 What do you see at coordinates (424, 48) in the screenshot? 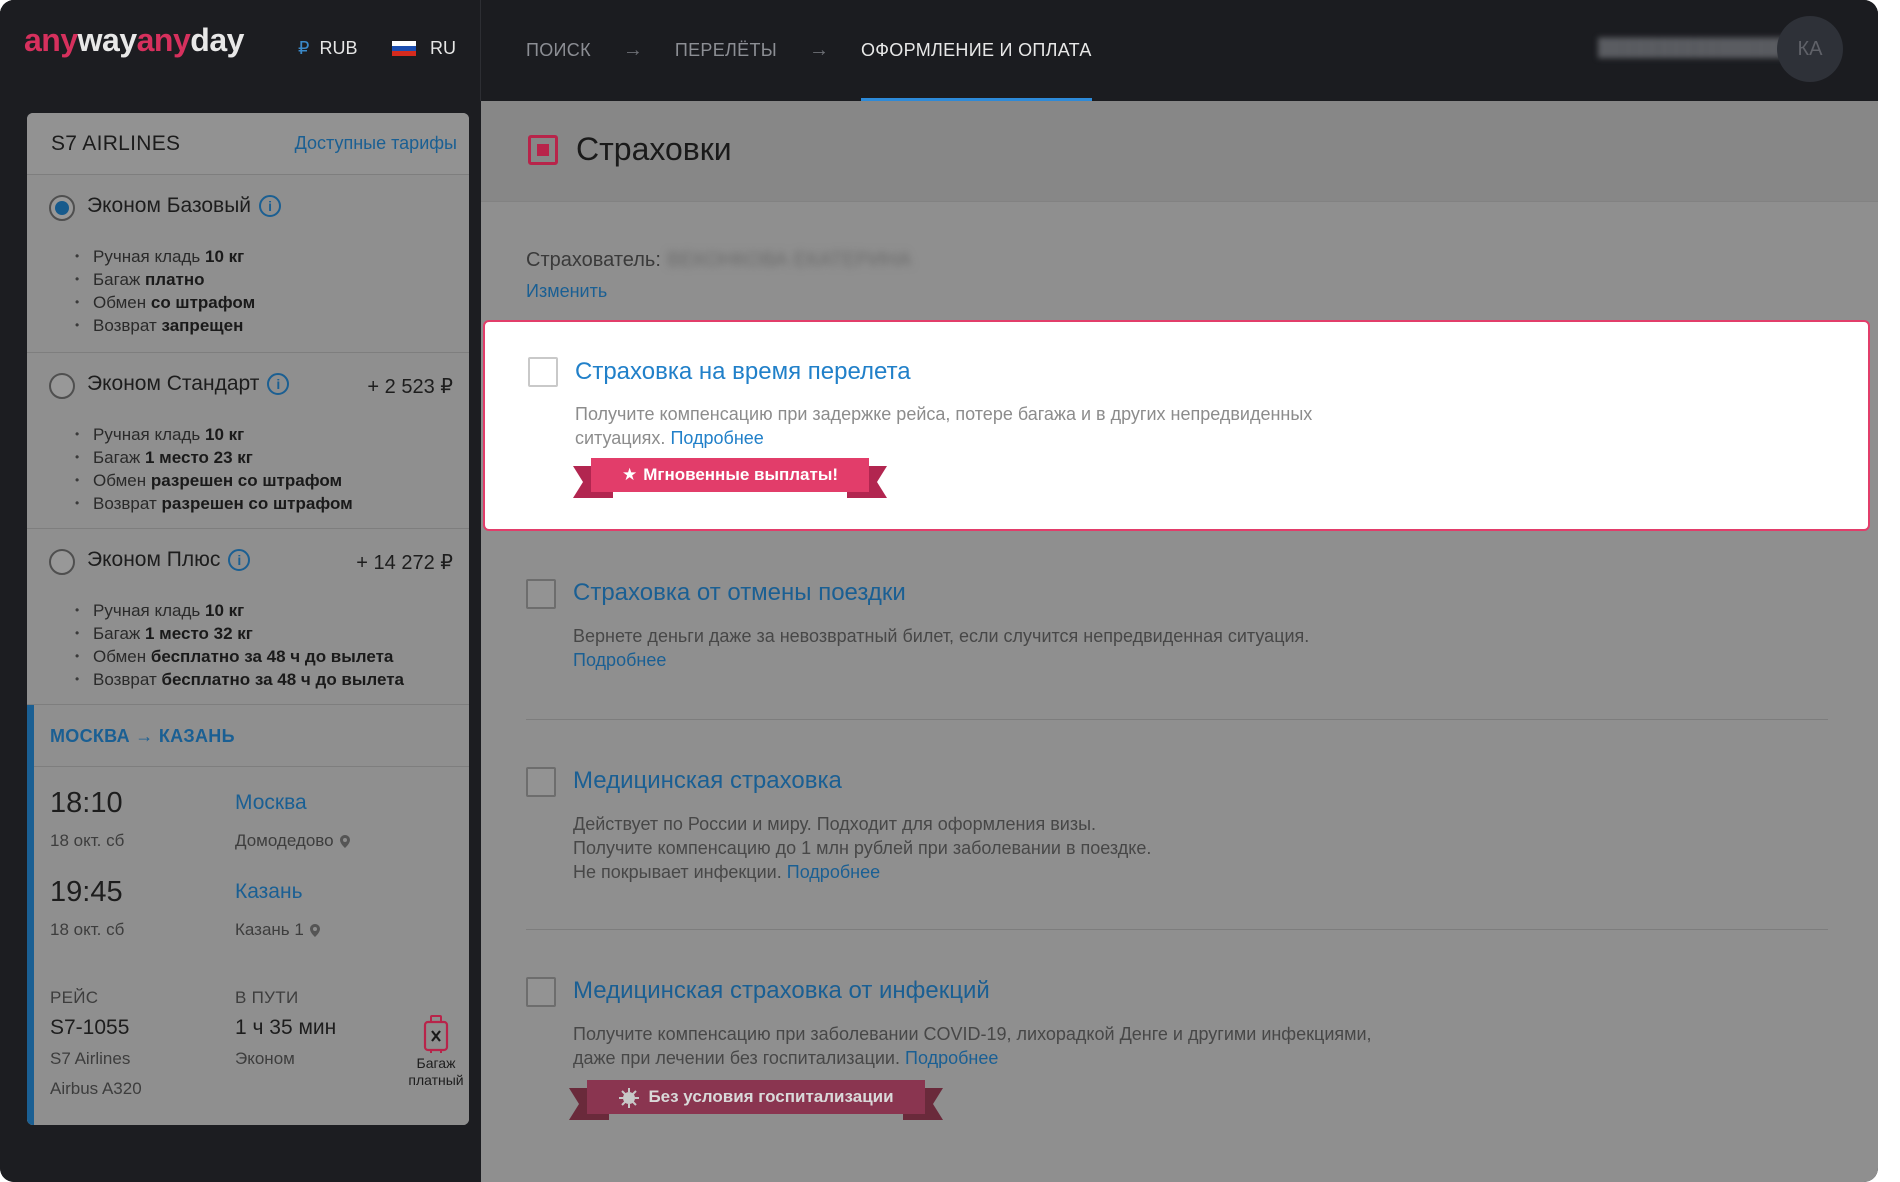
I see `language-selector: RU` at bounding box center [424, 48].